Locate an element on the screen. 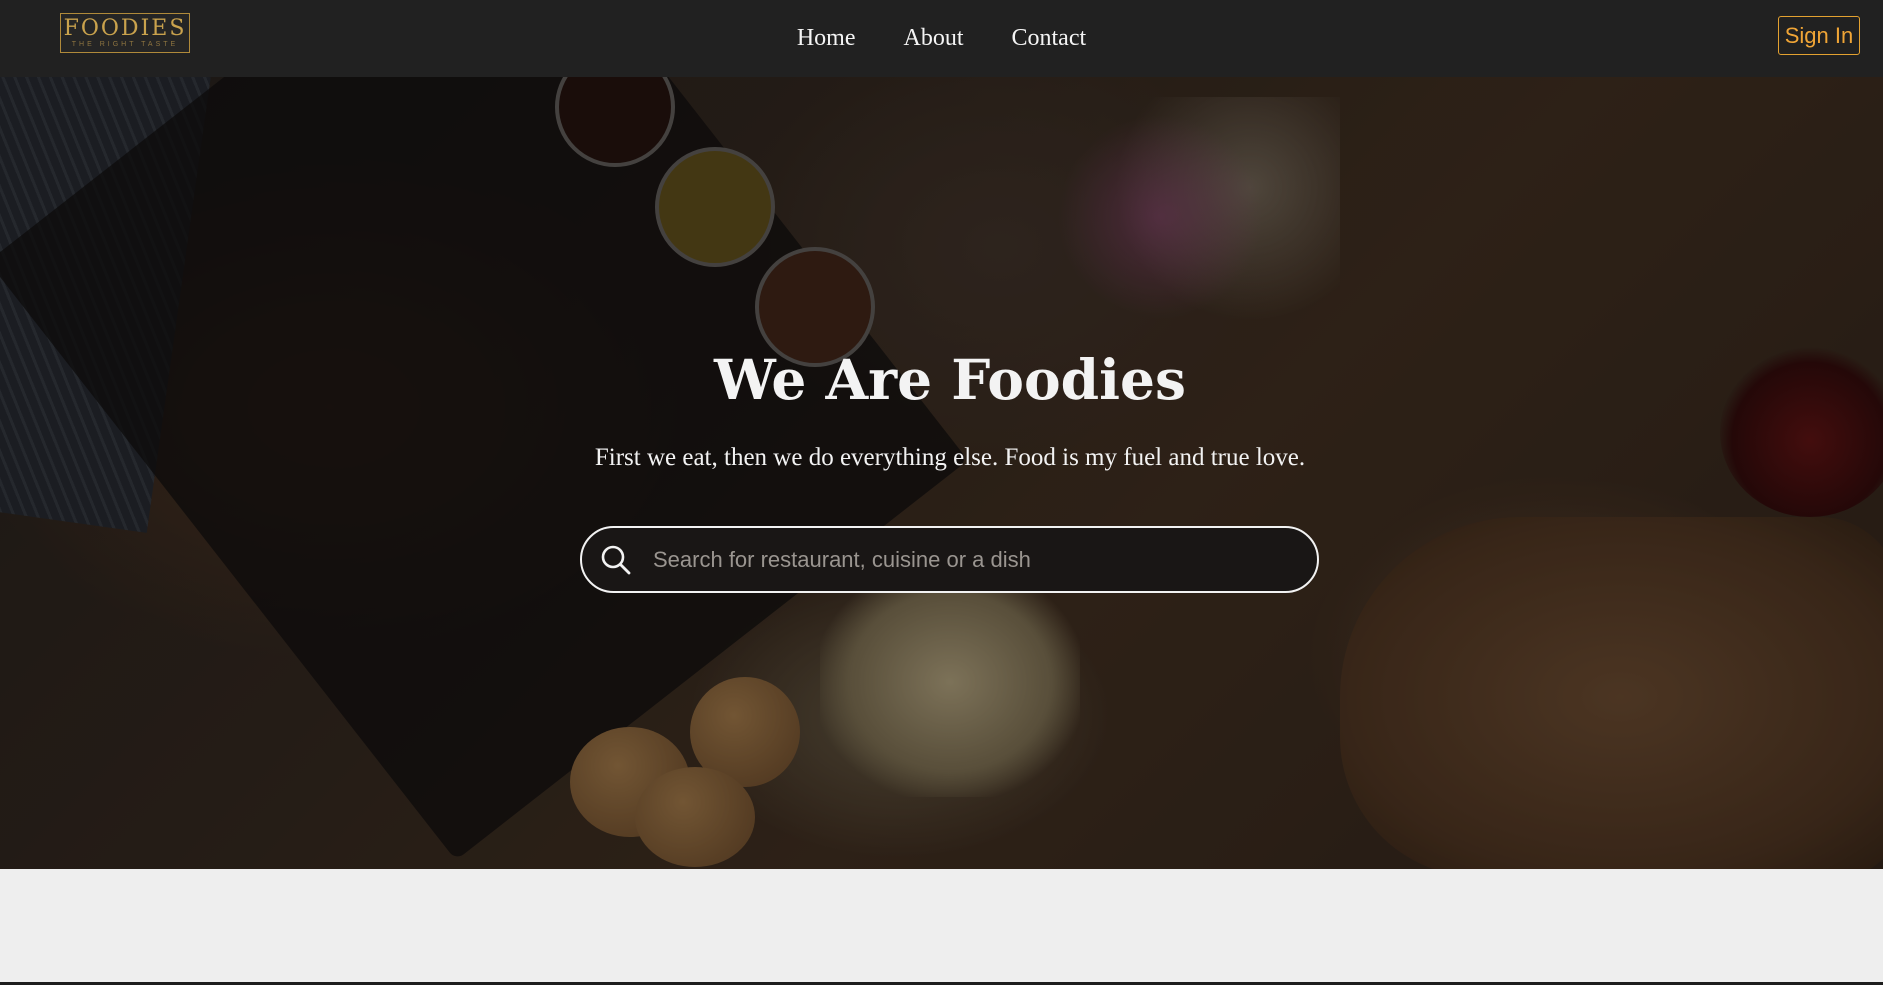 The width and height of the screenshot is (1883, 985). content-area is located at coordinates (941, 927).